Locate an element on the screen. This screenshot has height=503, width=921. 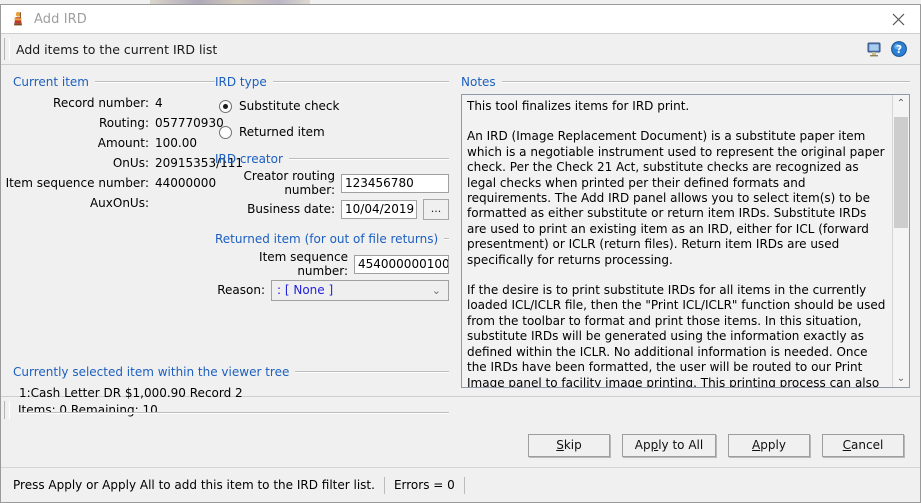
viewer-tree-selected-item: 1:Cash Letter DR $1,000.90 Record 2 is located at coordinates (131, 393).